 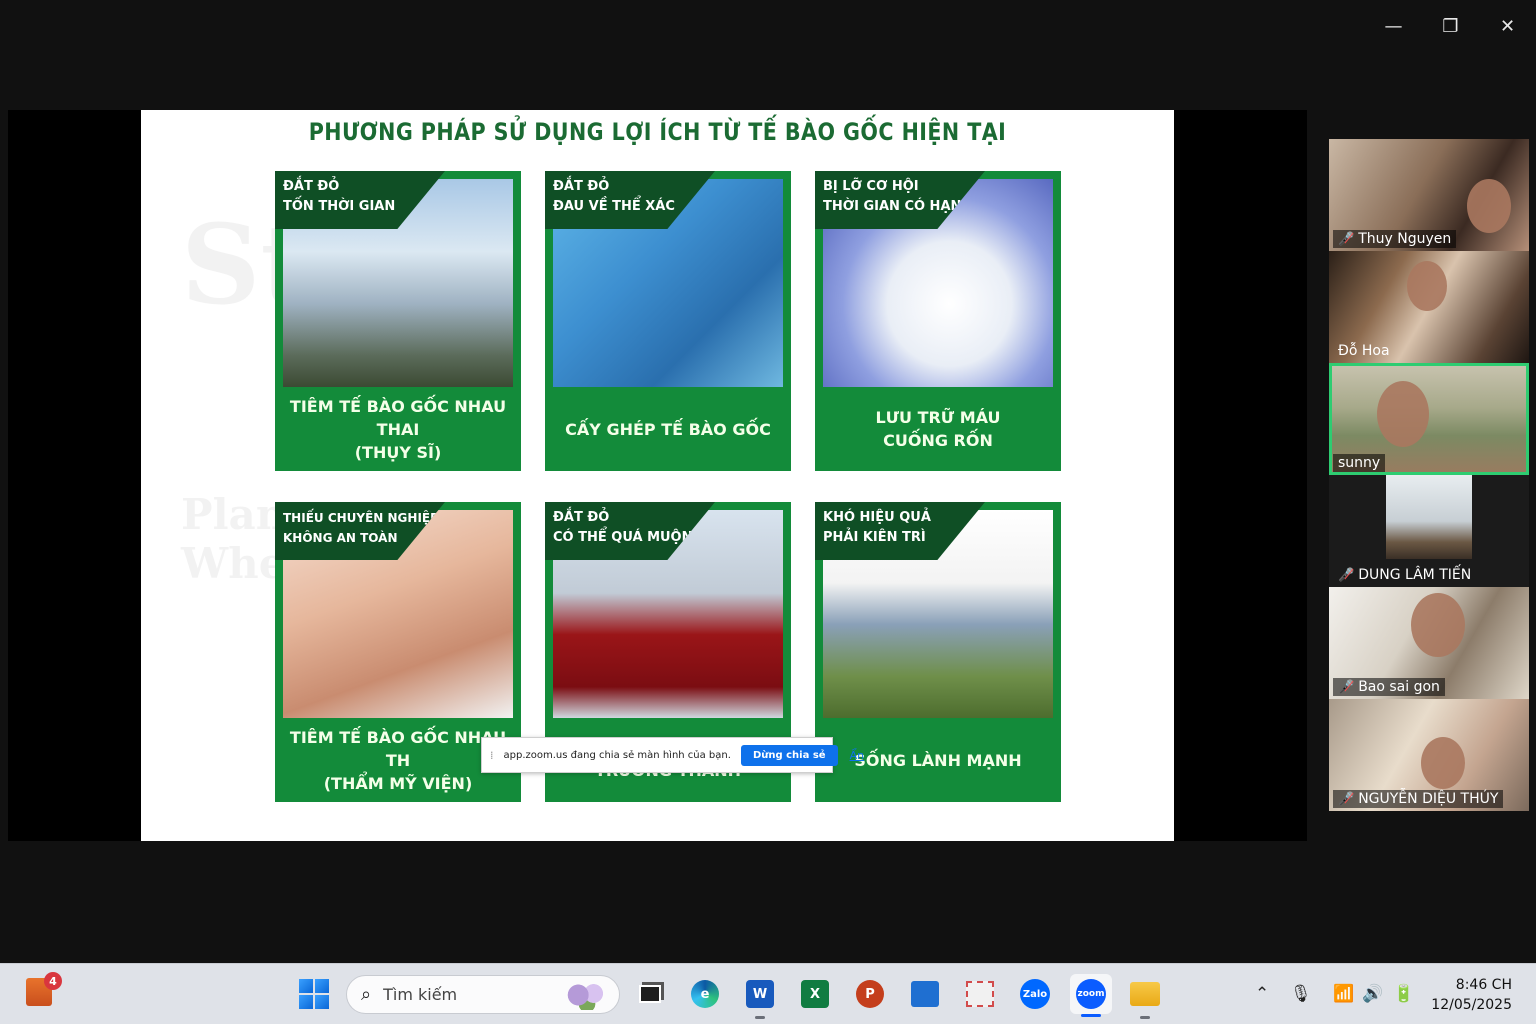 I want to click on excel-icon: X, so click(x=815, y=994).